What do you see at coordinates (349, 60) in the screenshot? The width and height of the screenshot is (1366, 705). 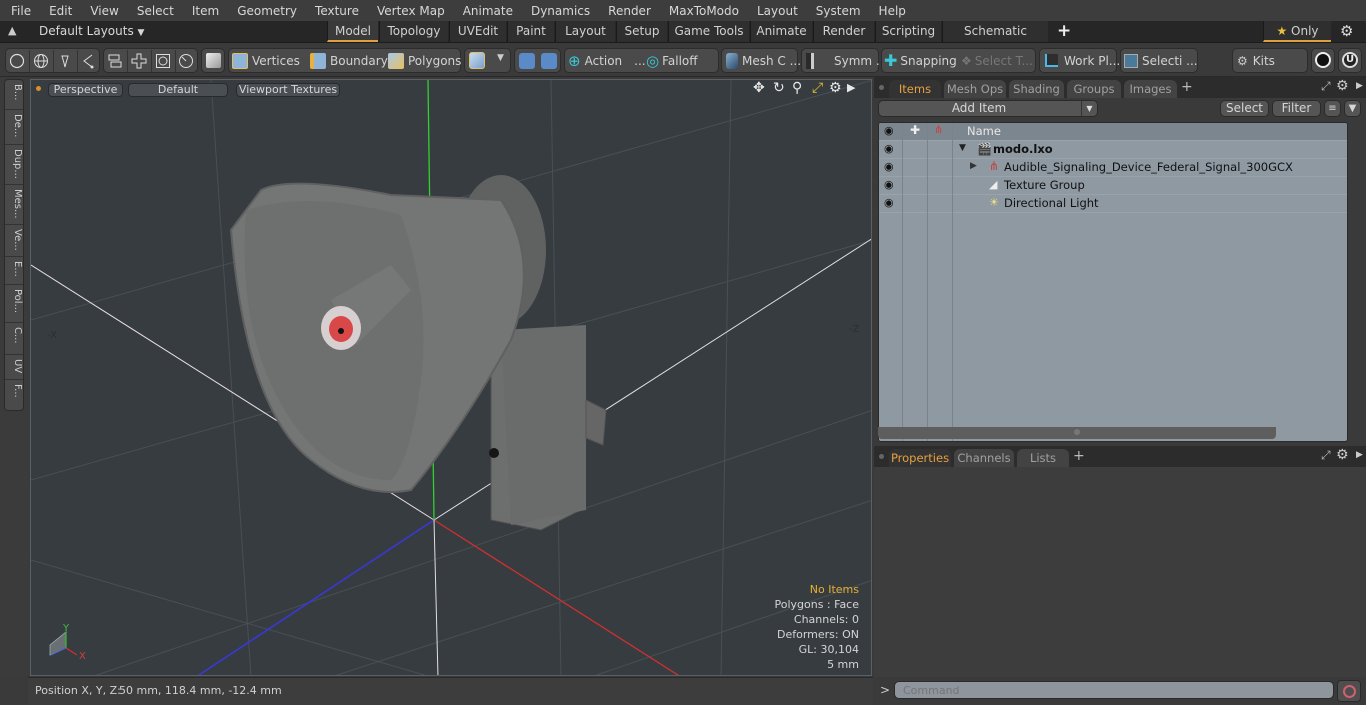 I see `boundary-button: Boundary` at bounding box center [349, 60].